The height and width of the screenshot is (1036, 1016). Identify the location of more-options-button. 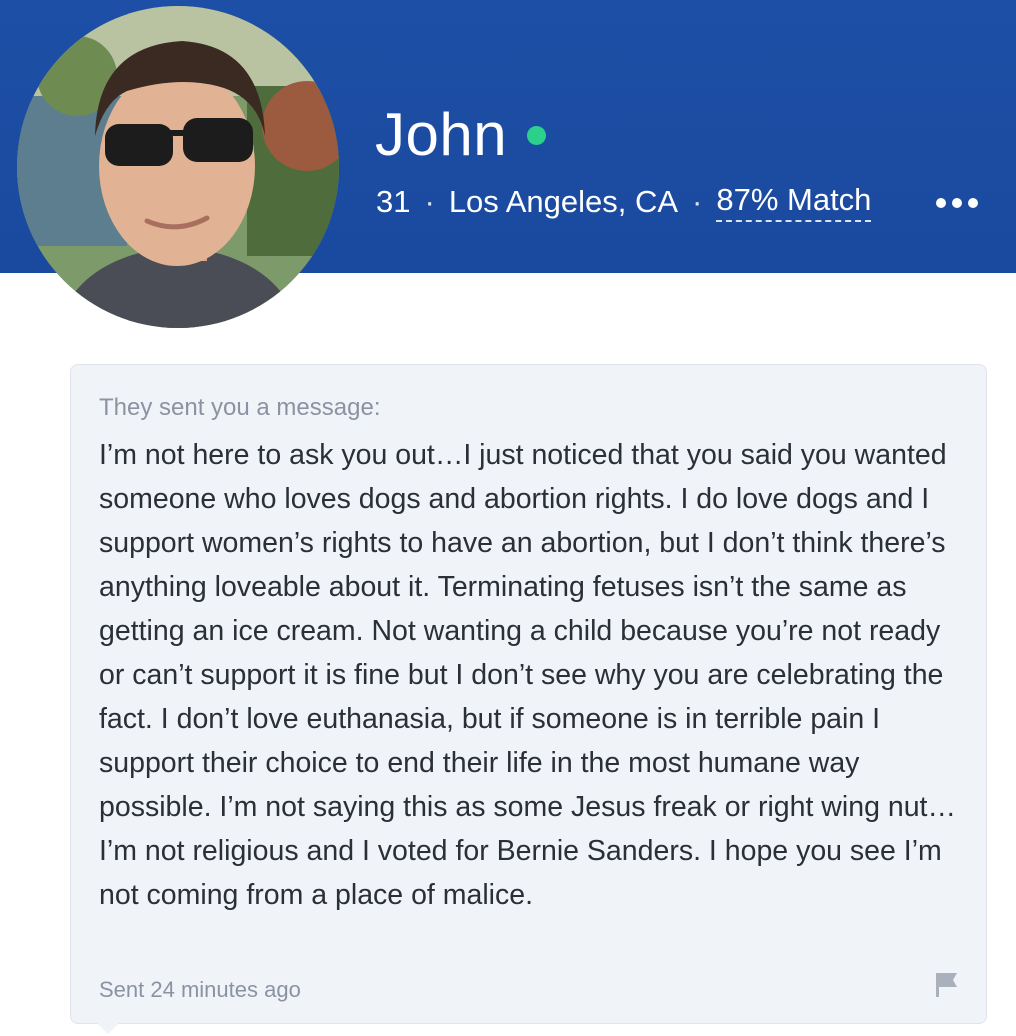
(957, 203).